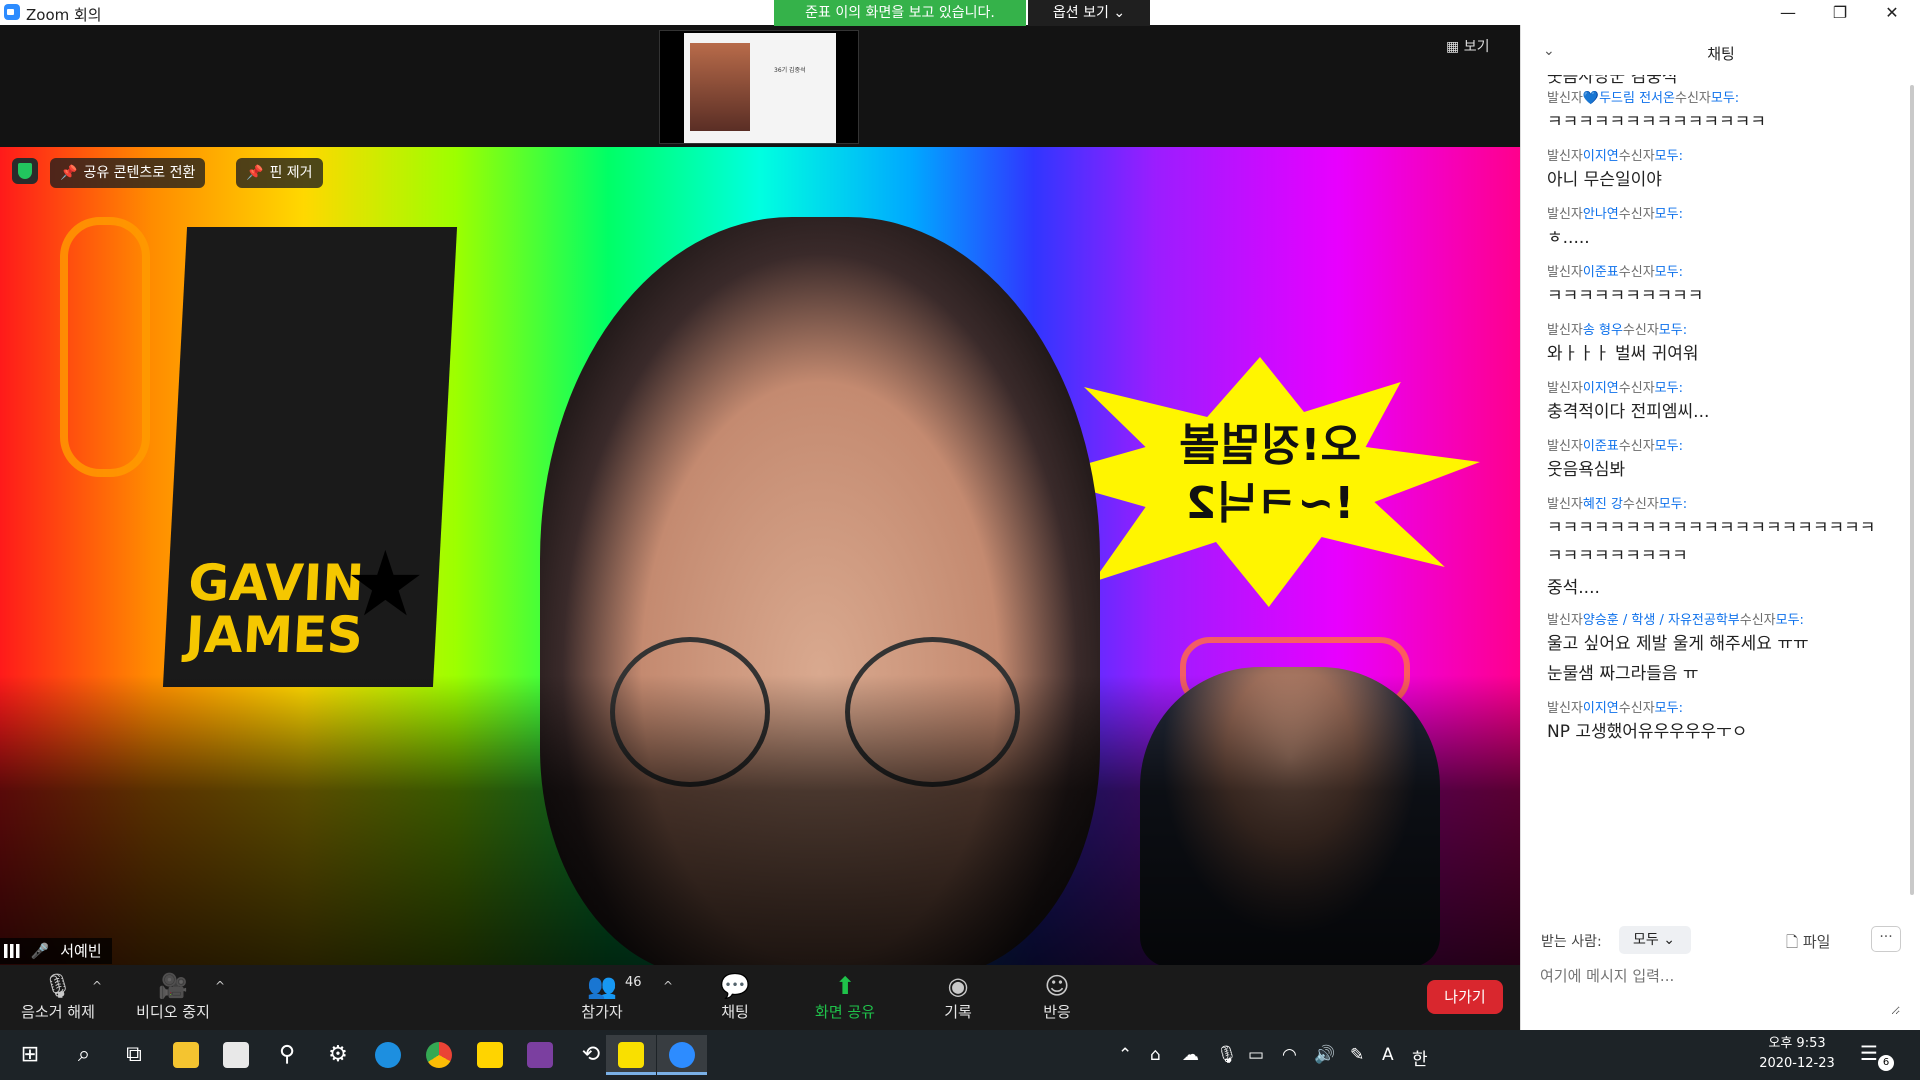 The width and height of the screenshot is (1920, 1080). I want to click on battery-icon: ▭, so click(1256, 1055).